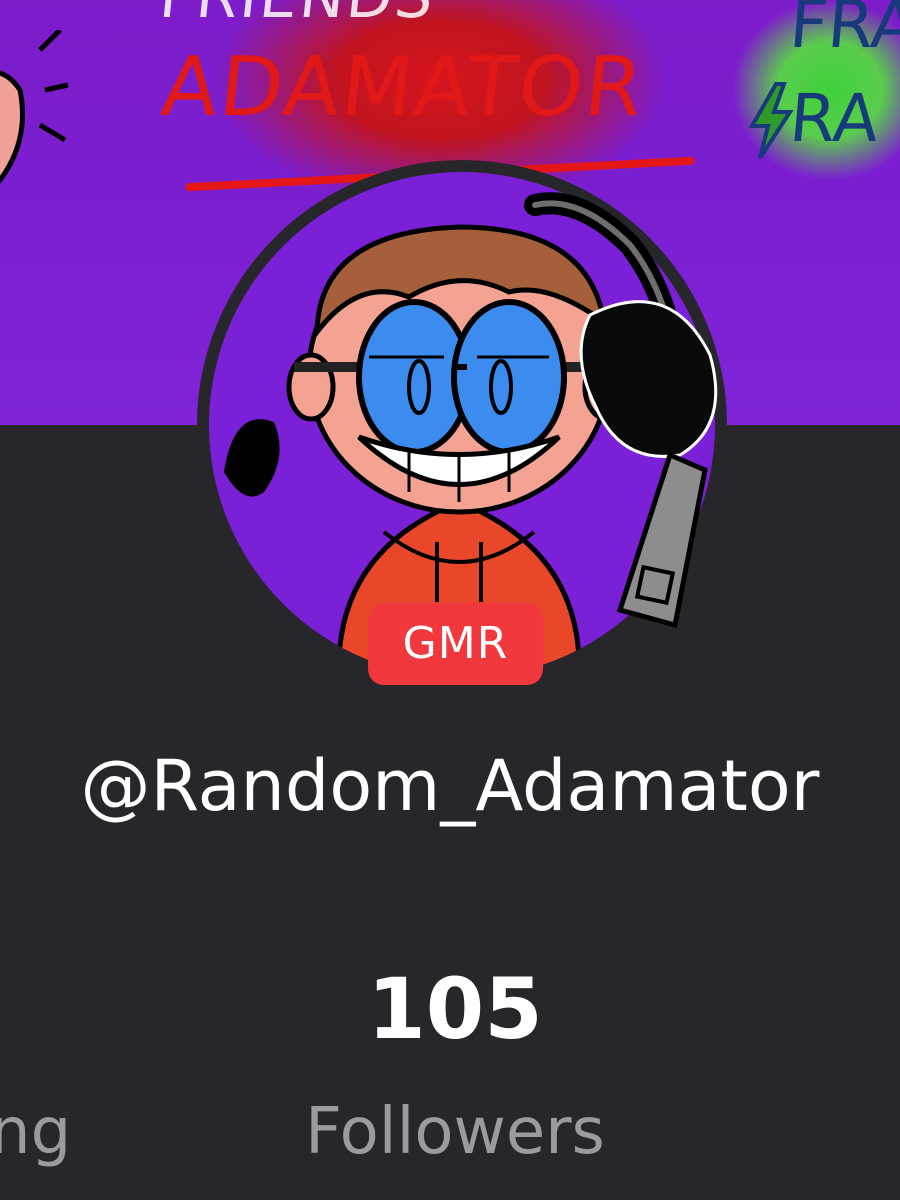 The height and width of the screenshot is (1200, 900). What do you see at coordinates (297, 16) in the screenshot?
I see `banner-top-text: FRIENDS` at bounding box center [297, 16].